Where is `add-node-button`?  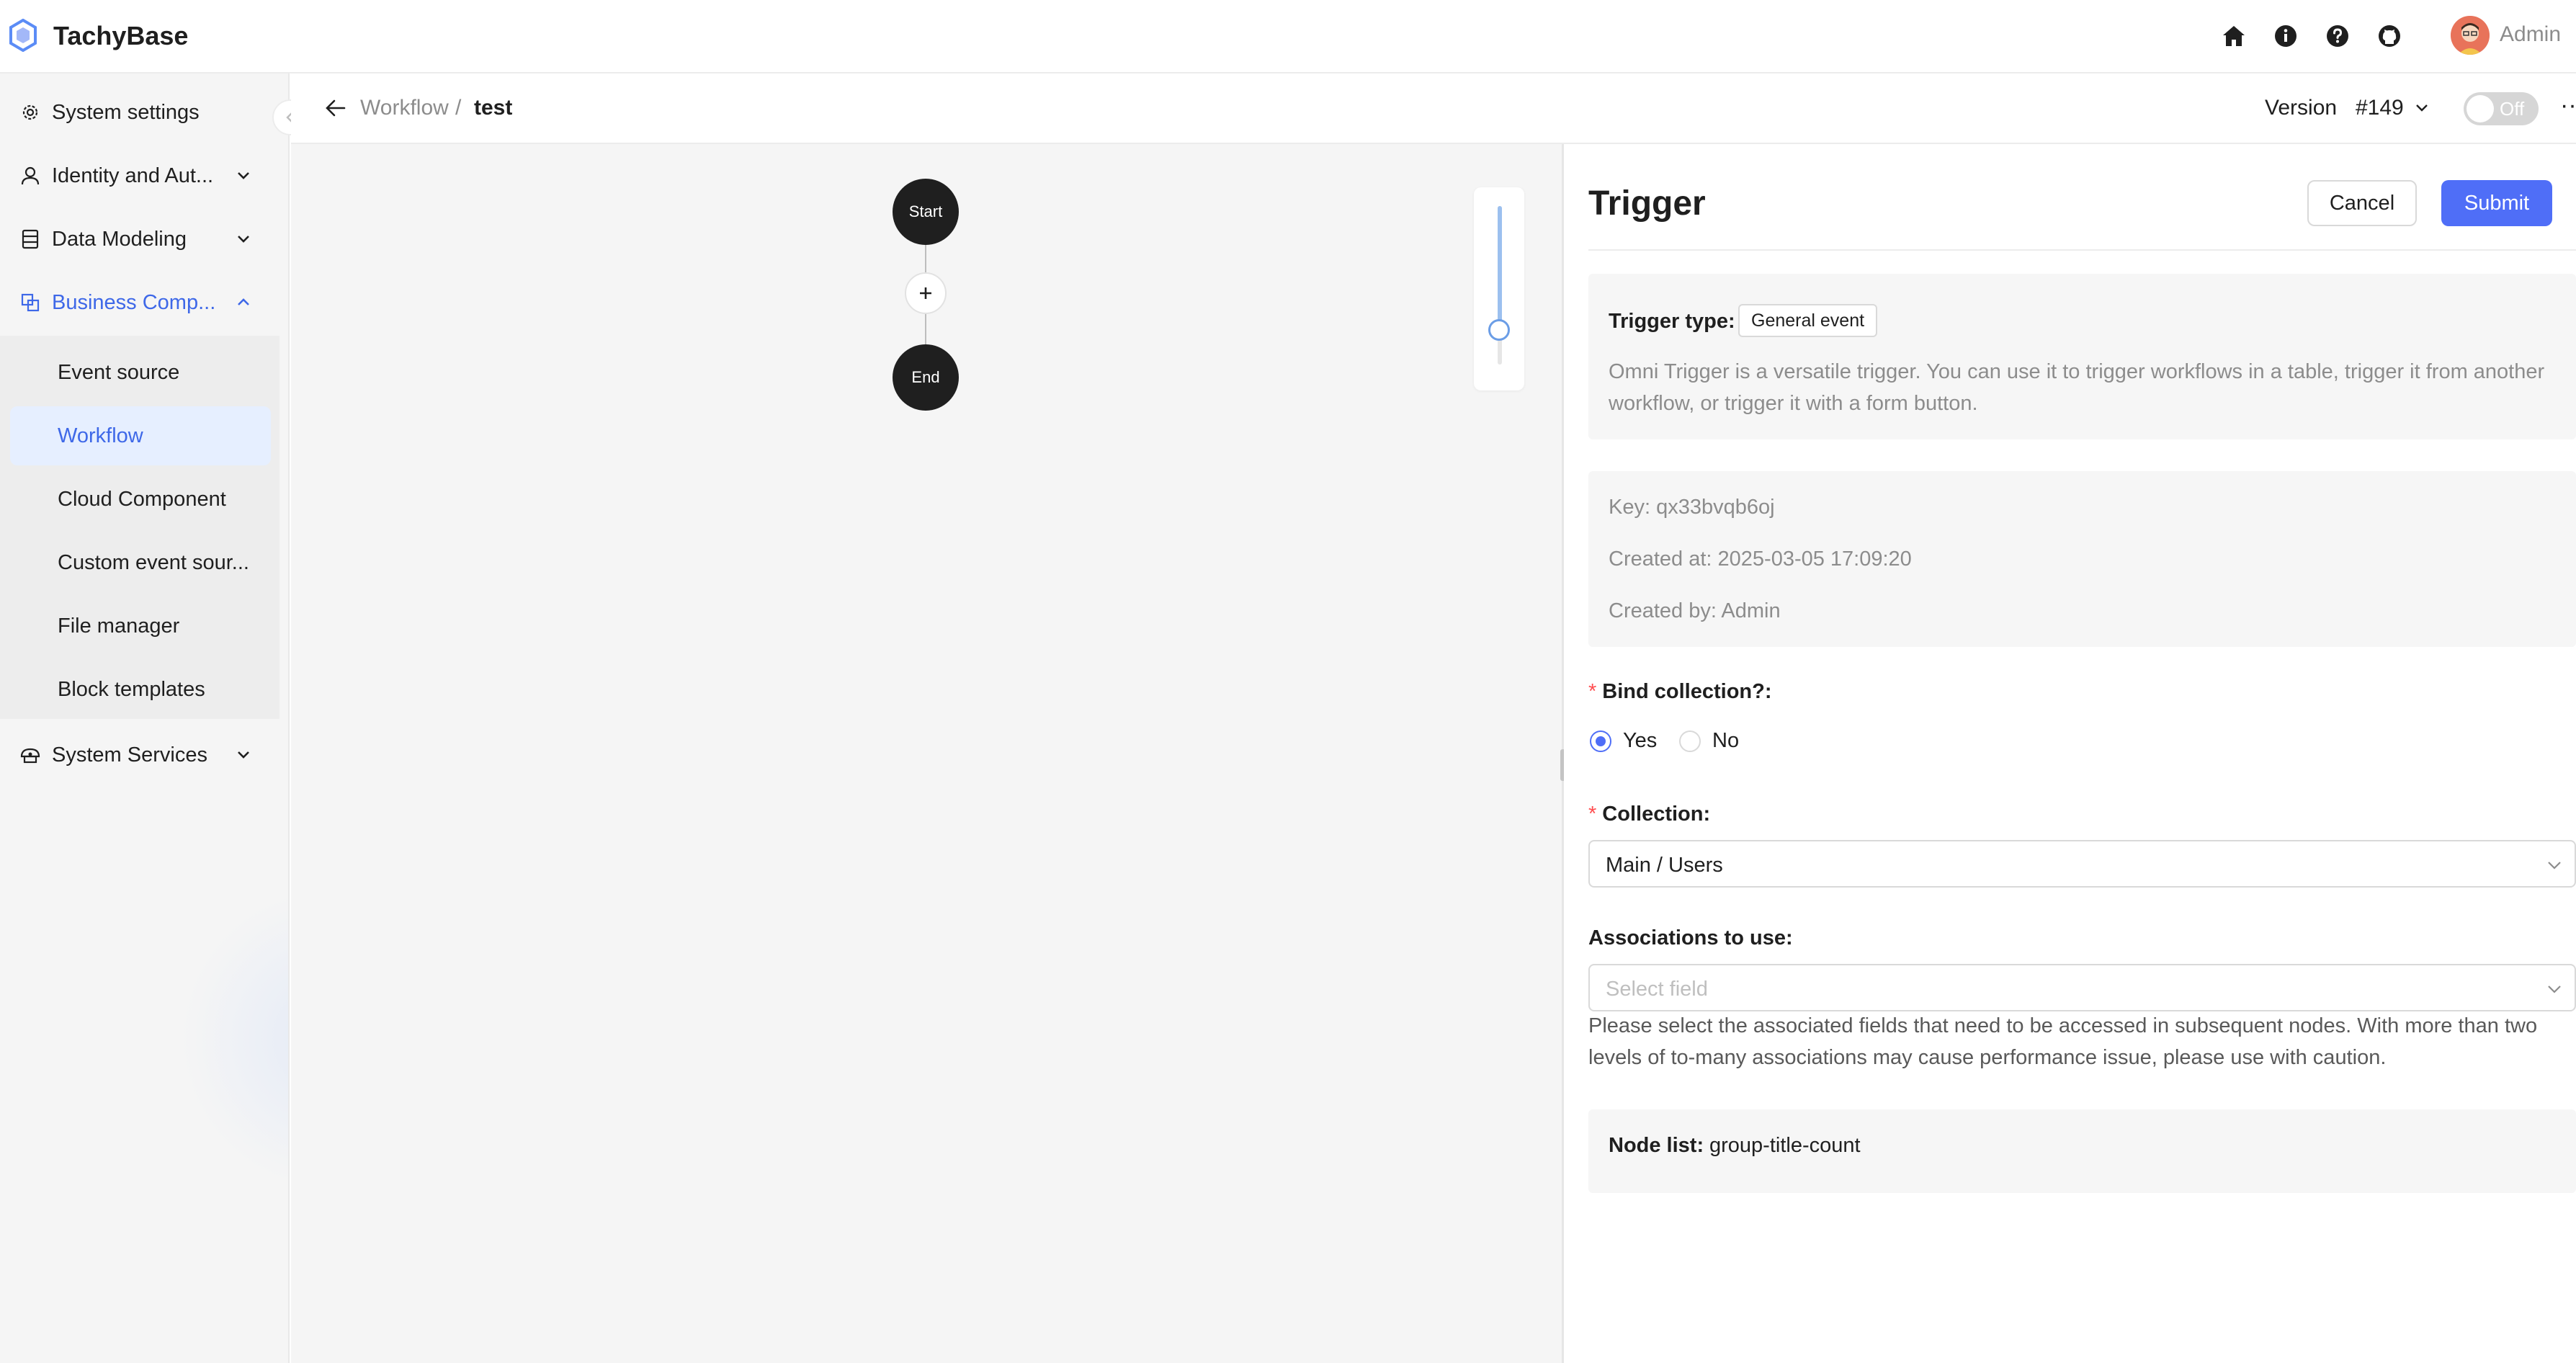
add-node-button is located at coordinates (926, 293).